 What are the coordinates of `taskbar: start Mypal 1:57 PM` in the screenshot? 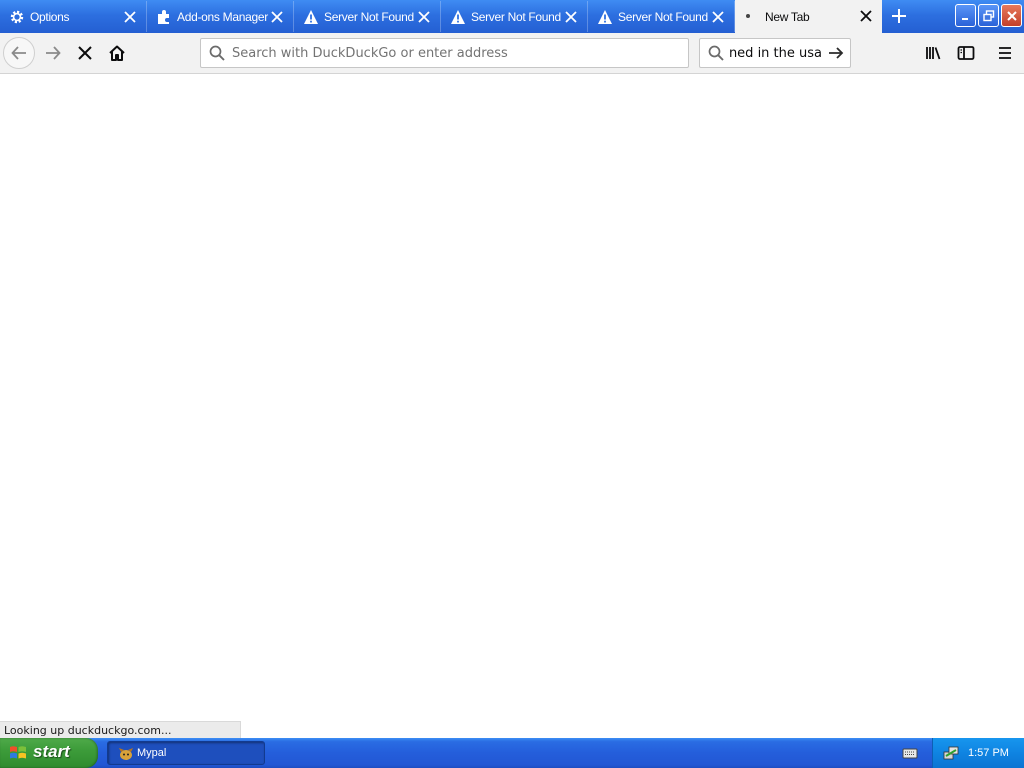 It's located at (512, 753).